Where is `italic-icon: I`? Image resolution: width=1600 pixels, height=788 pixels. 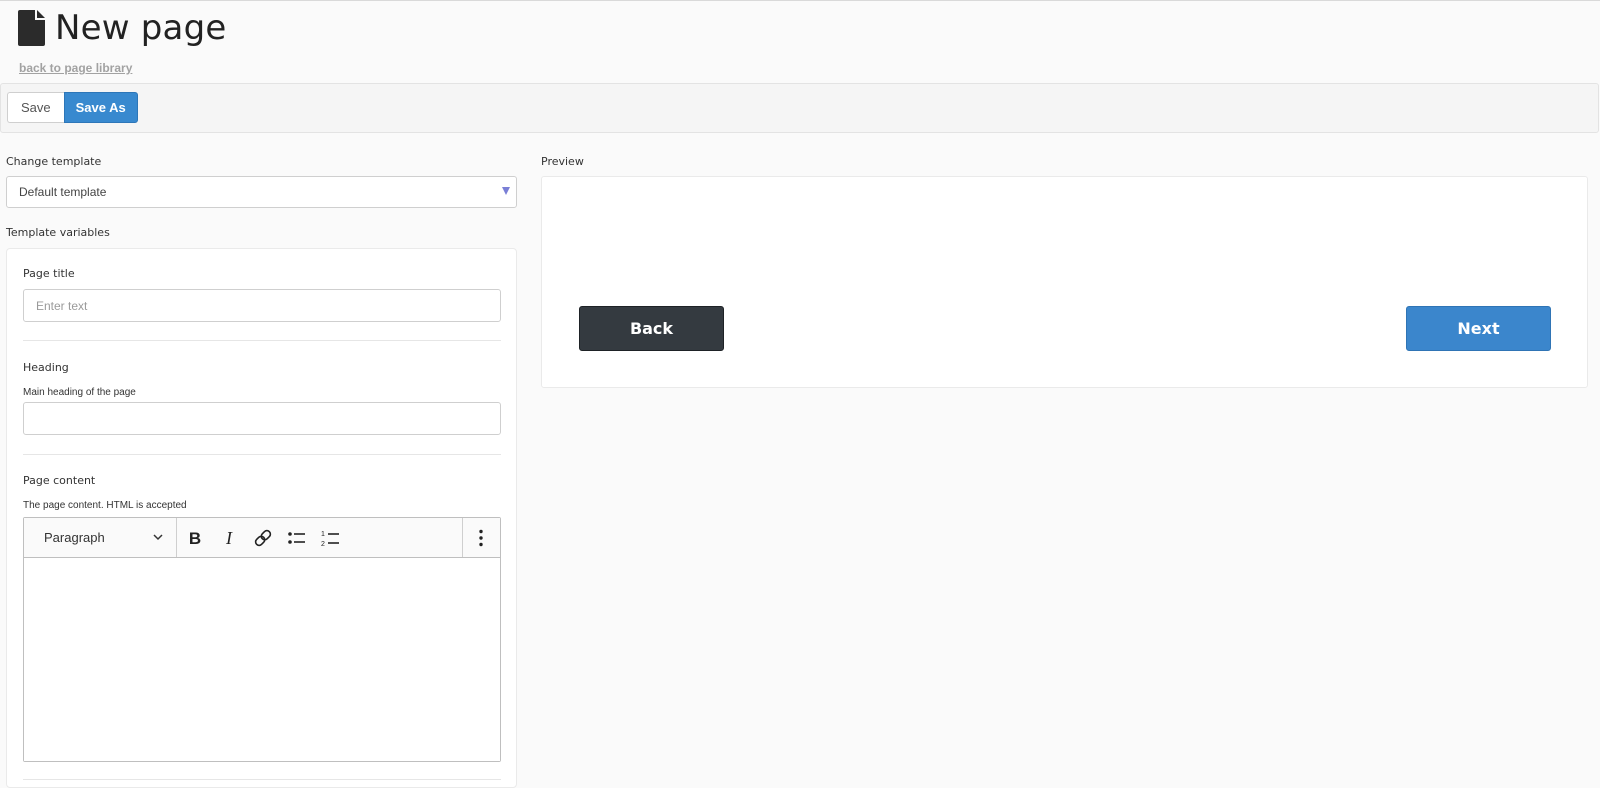 italic-icon: I is located at coordinates (229, 538).